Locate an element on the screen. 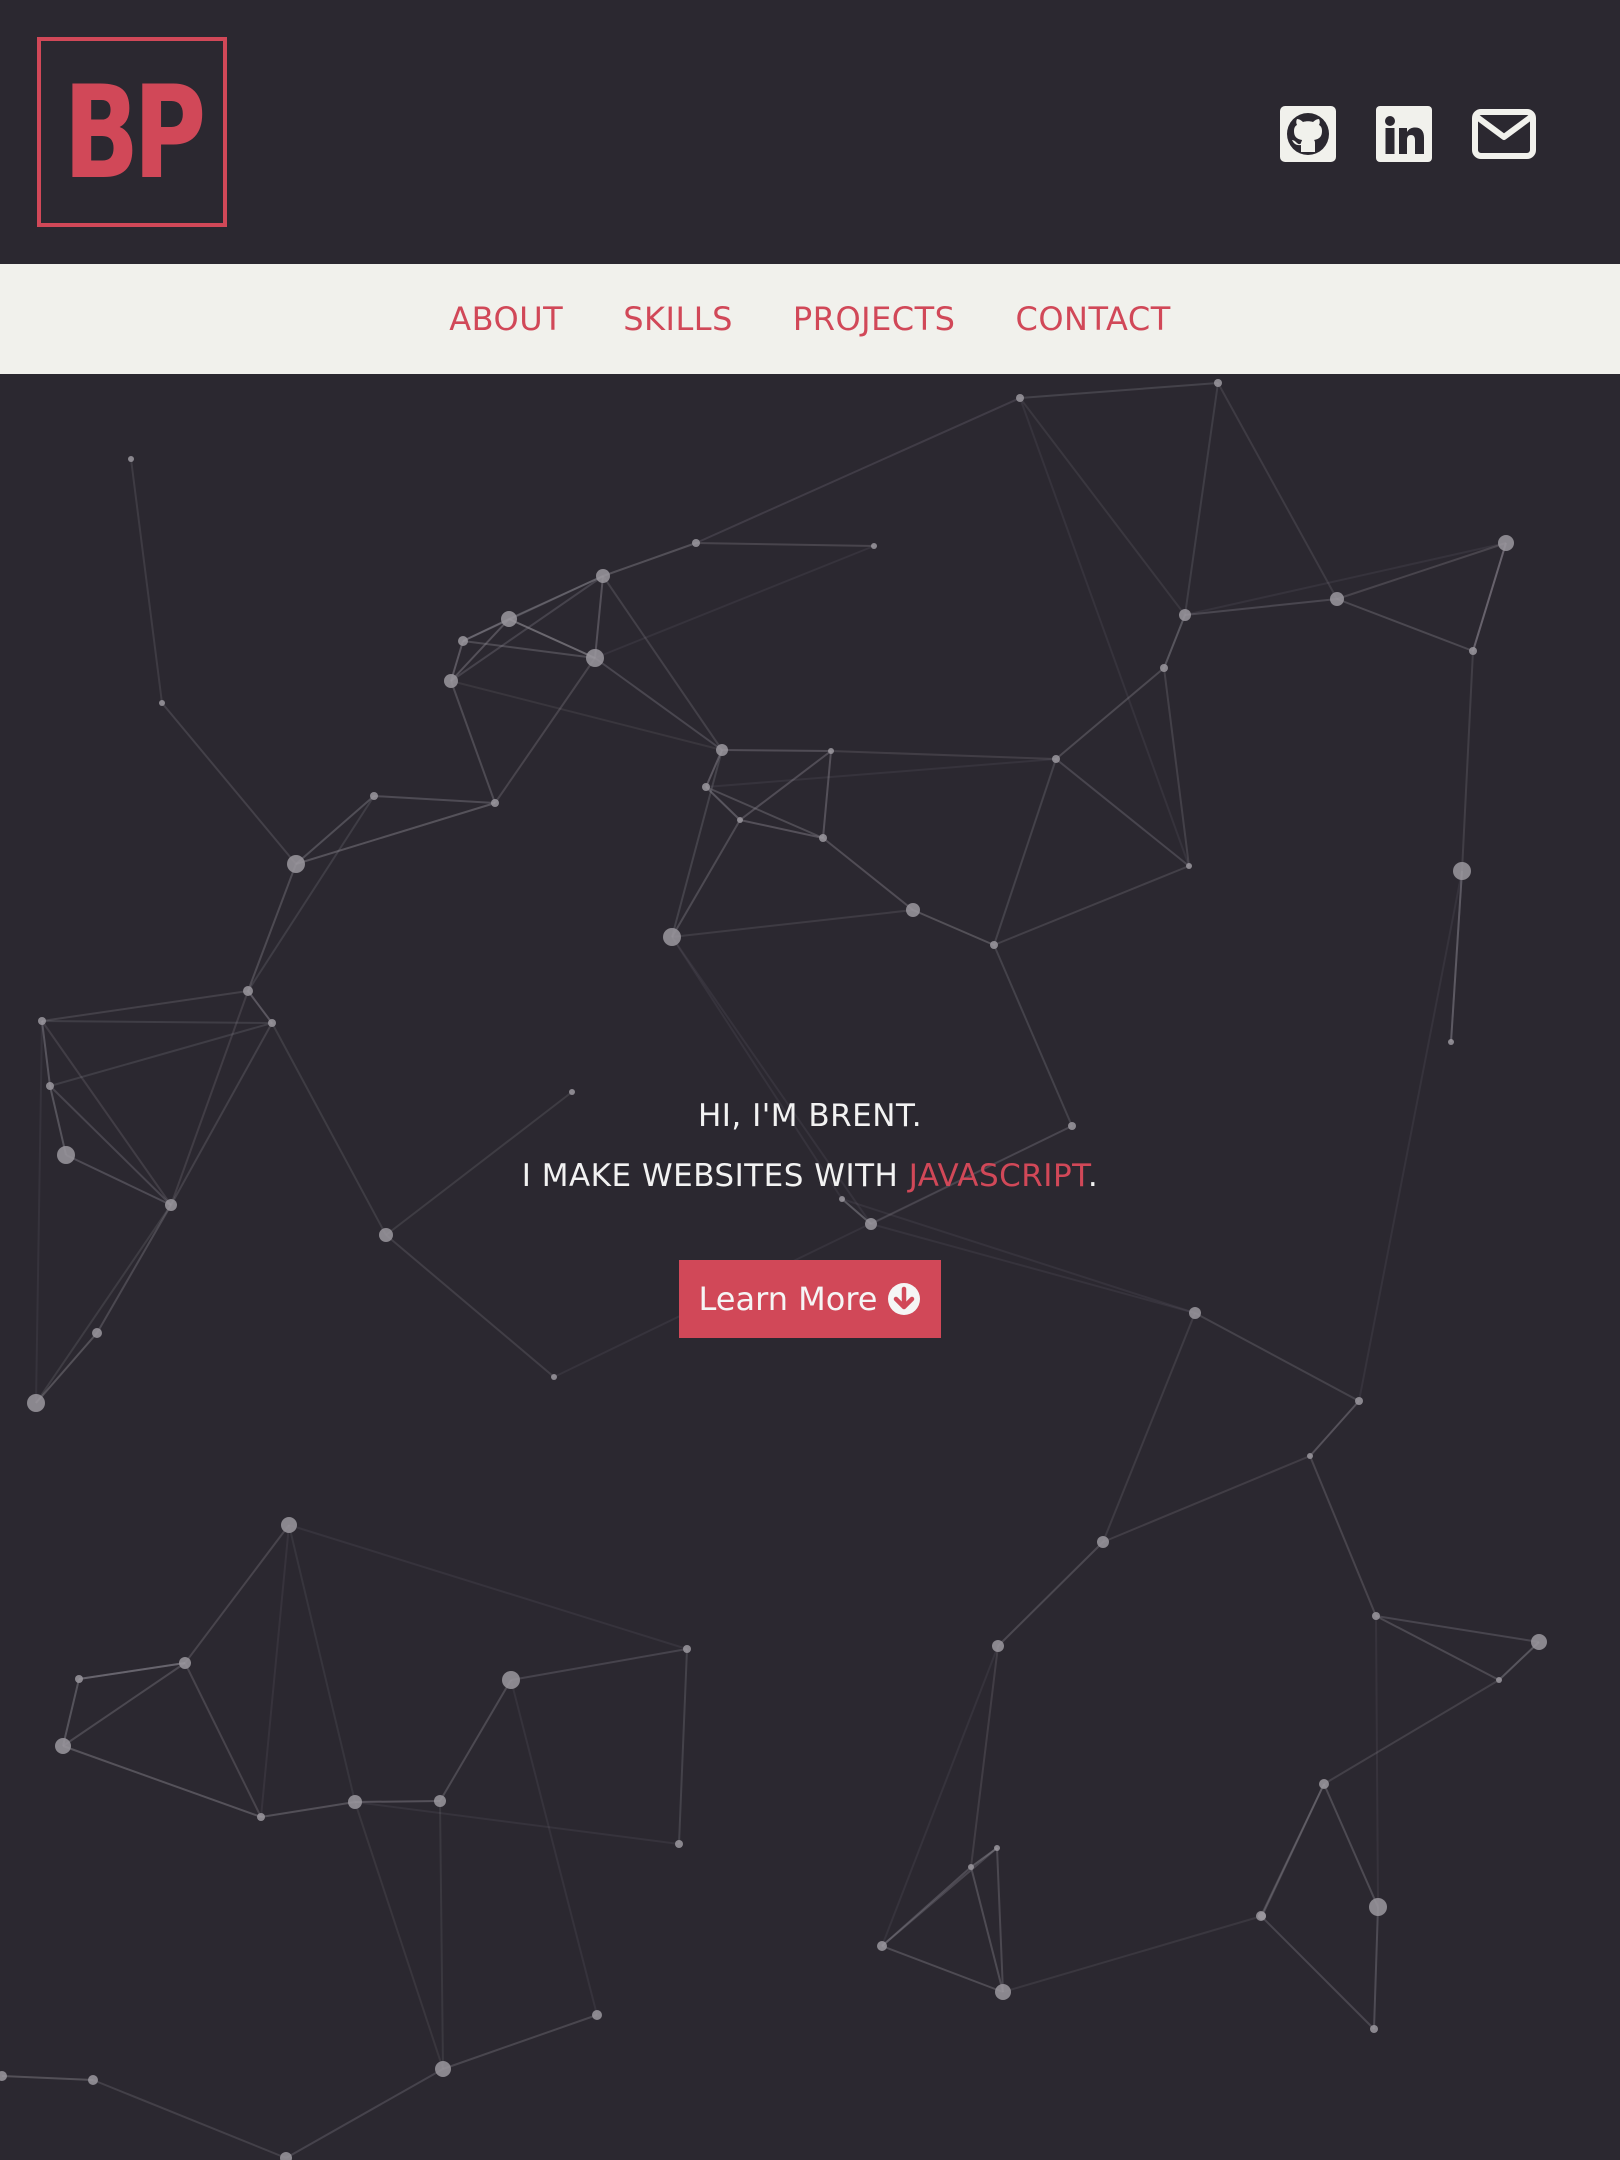 Image resolution: width=1620 pixels, height=2160 pixels. nav-item-contact: CONTACT is located at coordinates (1092, 319).